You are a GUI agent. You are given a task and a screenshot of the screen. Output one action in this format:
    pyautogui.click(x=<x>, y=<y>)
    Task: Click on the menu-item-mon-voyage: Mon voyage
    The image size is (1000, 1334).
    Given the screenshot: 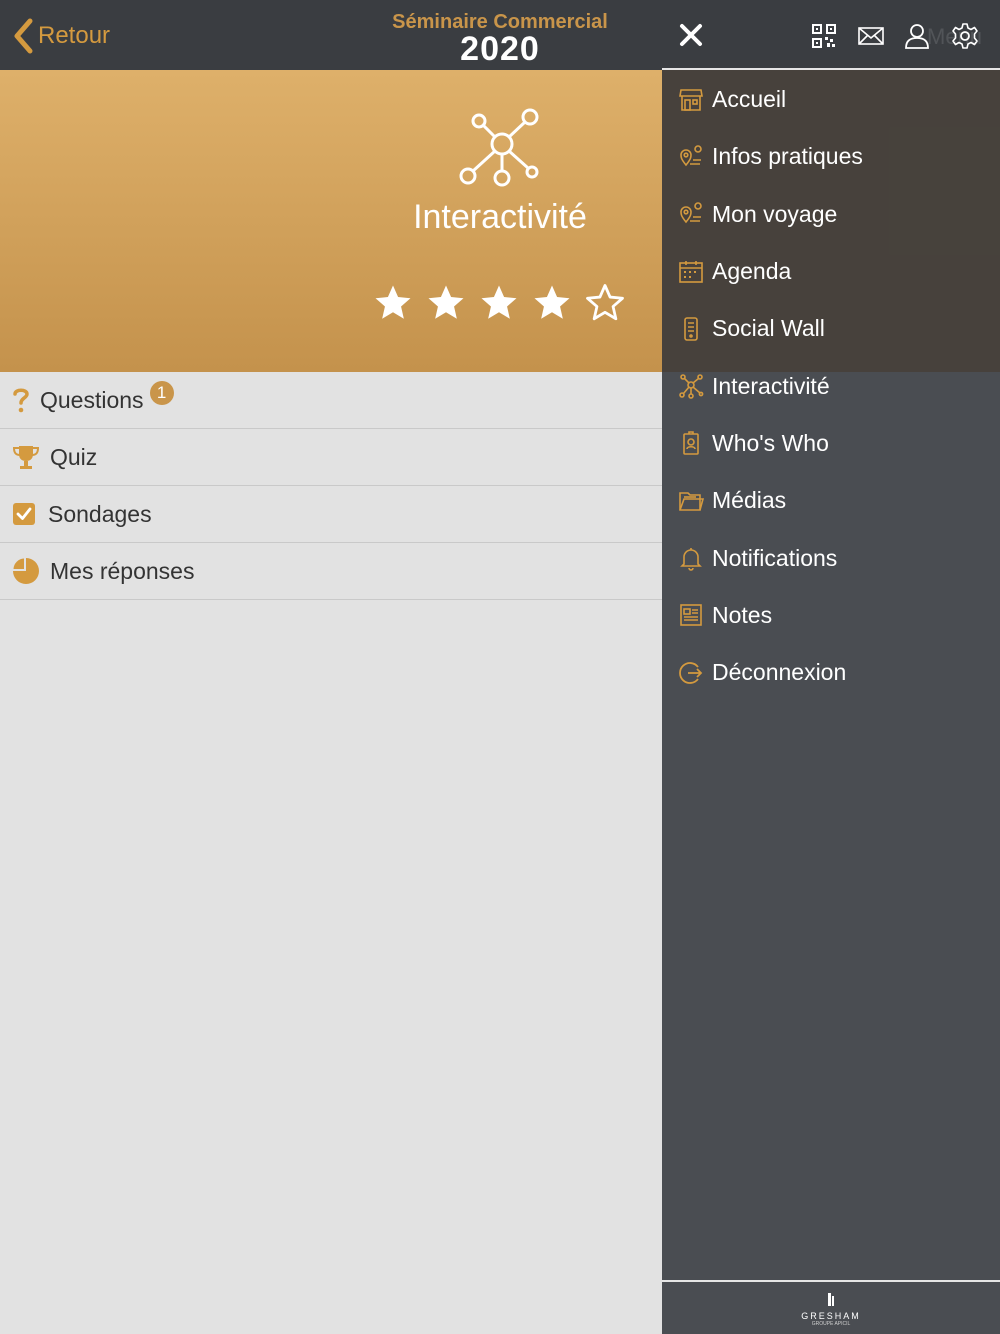 What is the action you would take?
    pyautogui.click(x=831, y=214)
    